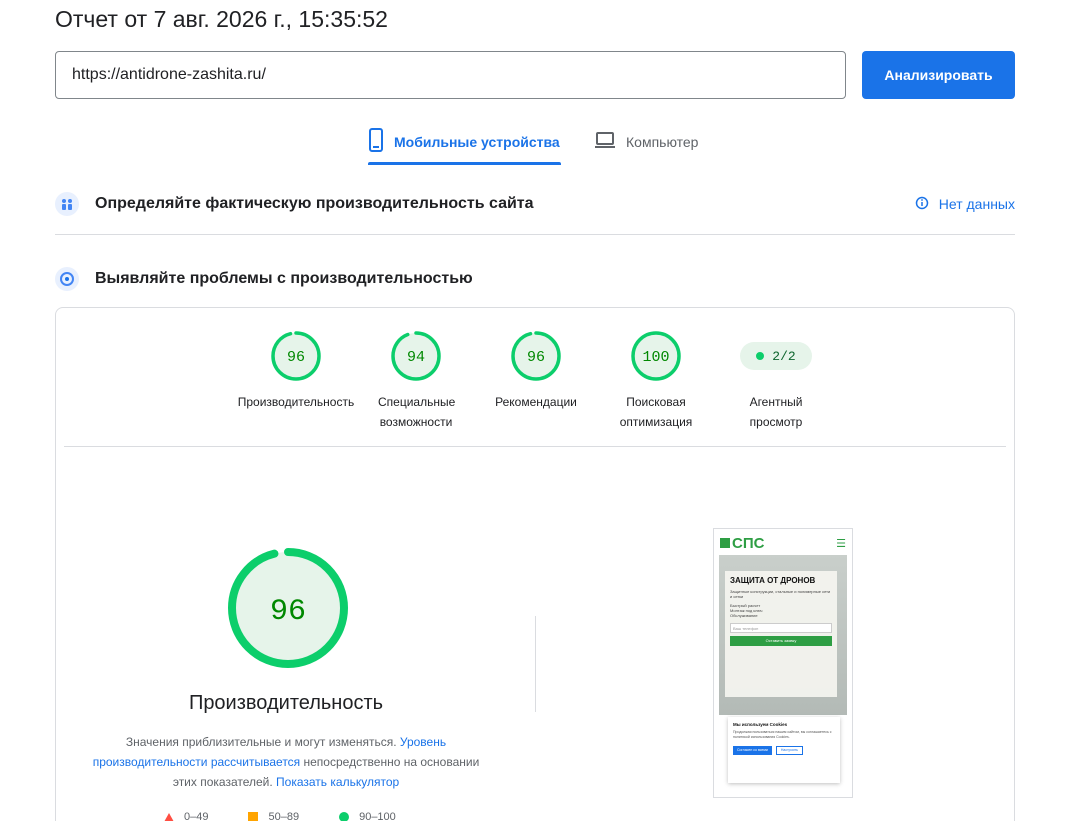 The height and width of the screenshot is (821, 1066). I want to click on circle-icon, so click(344, 816).